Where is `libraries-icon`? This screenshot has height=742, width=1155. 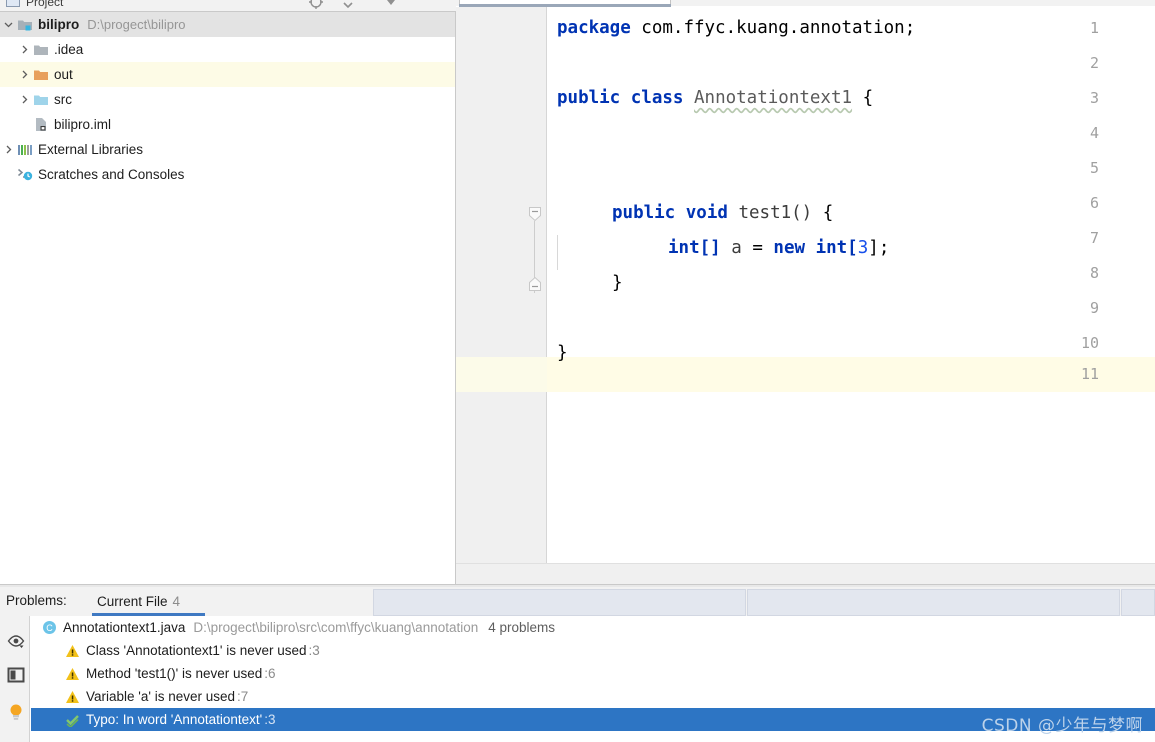
libraries-icon is located at coordinates (25, 150).